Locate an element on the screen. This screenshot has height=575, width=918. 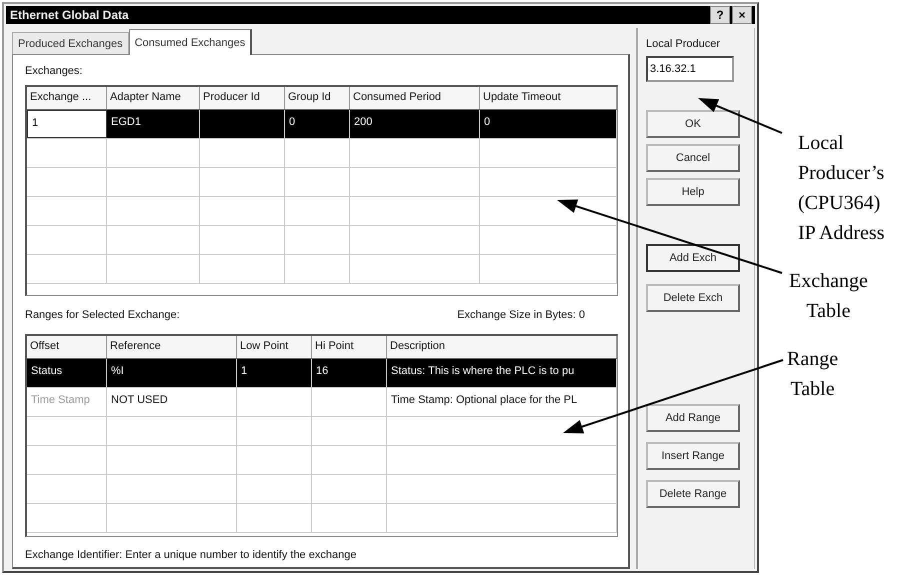
callout-label: Range Table is located at coordinates (812, 374).